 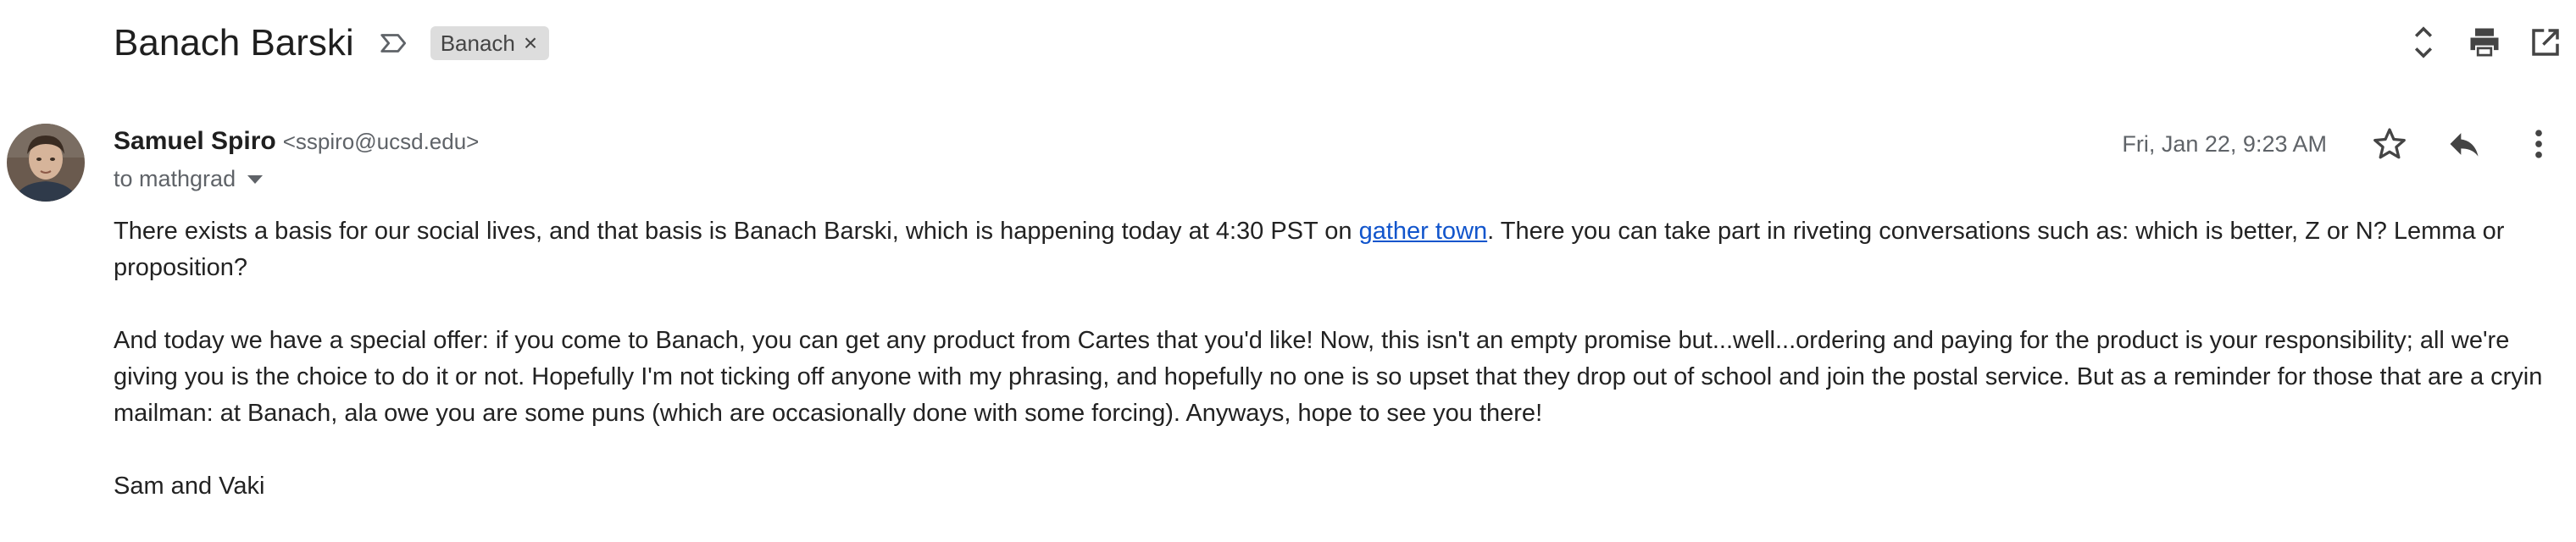 I want to click on header-actions, so click(x=2484, y=43).